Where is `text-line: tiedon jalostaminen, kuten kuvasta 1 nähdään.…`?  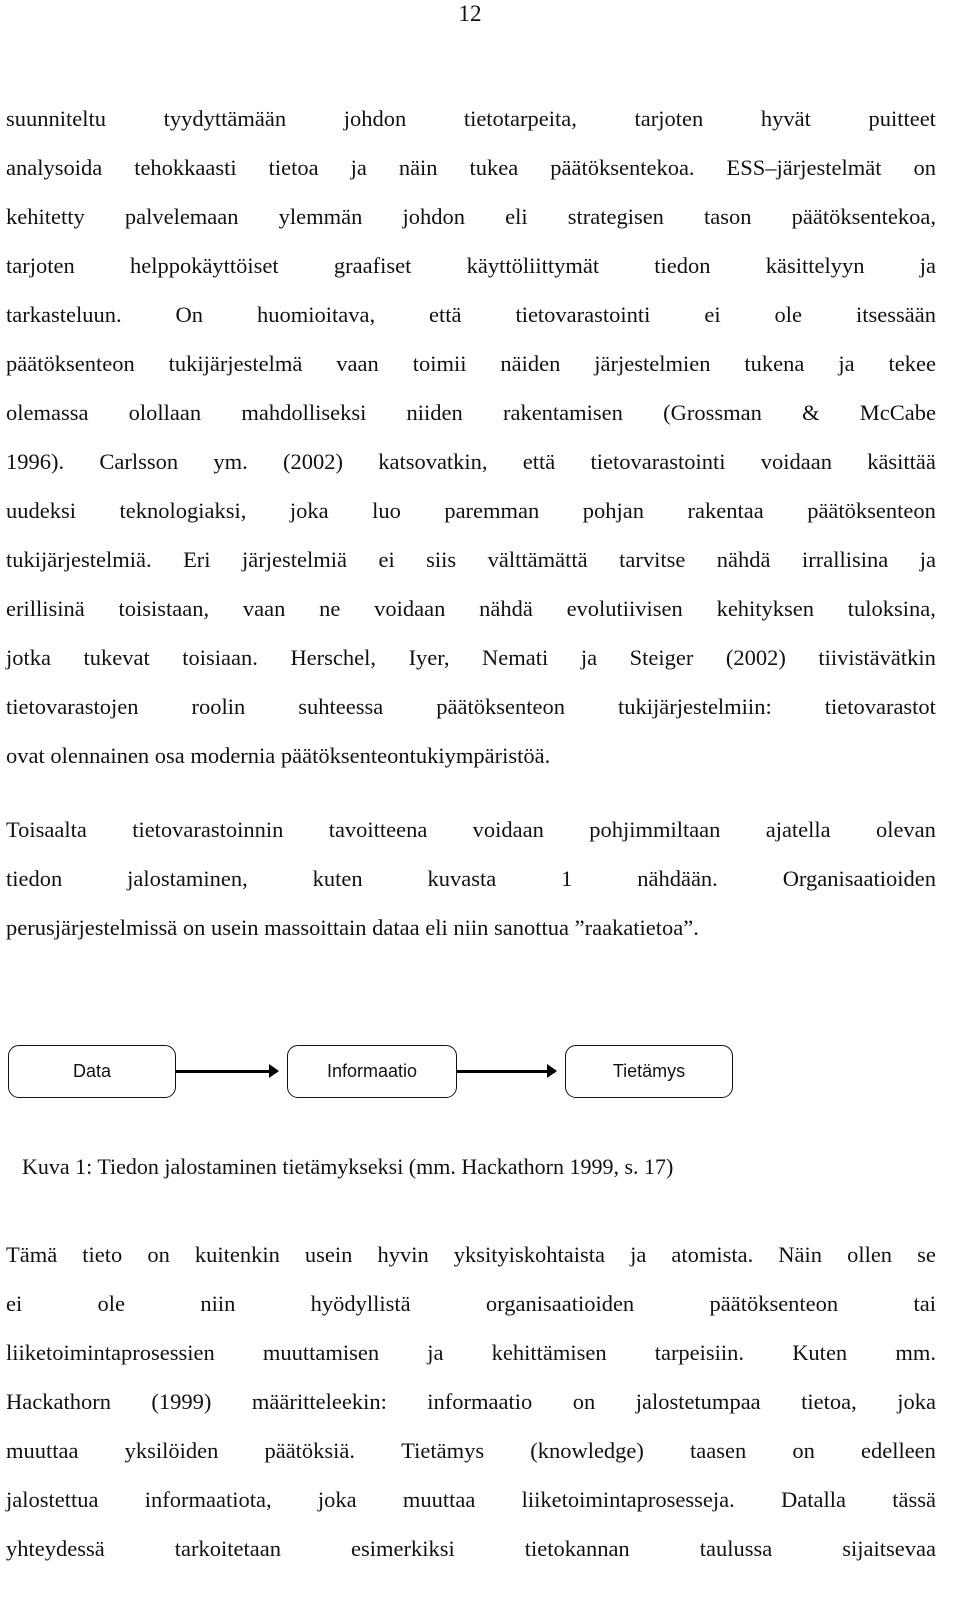 text-line: tiedon jalostaminen, kuten kuvasta 1 nähdään.… is located at coordinates (471, 878).